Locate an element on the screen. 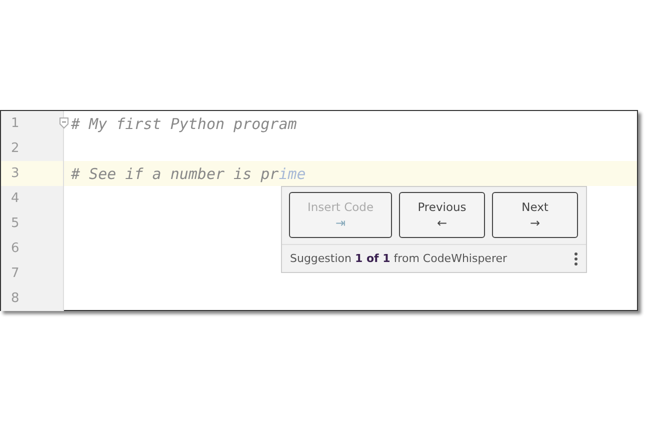 Image resolution: width=650 pixels, height=433 pixels. code-line: # See if a number is prime is located at coordinates (188, 173).